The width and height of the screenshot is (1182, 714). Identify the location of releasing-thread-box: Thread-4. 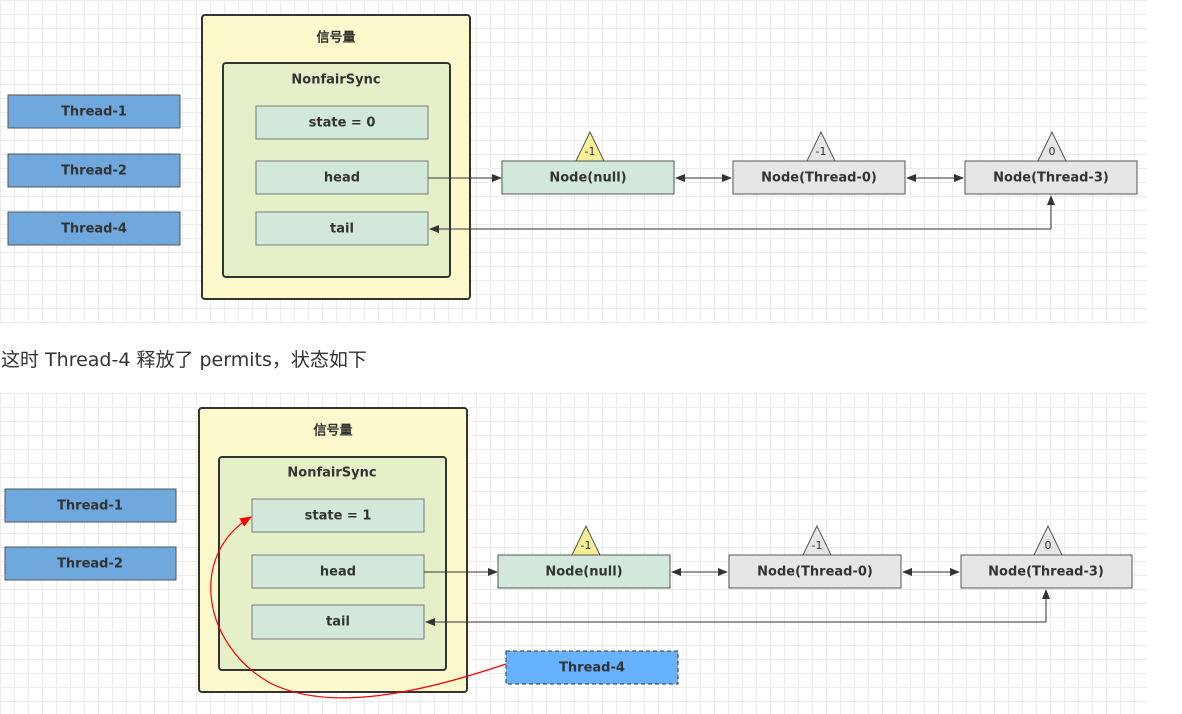
(592, 667).